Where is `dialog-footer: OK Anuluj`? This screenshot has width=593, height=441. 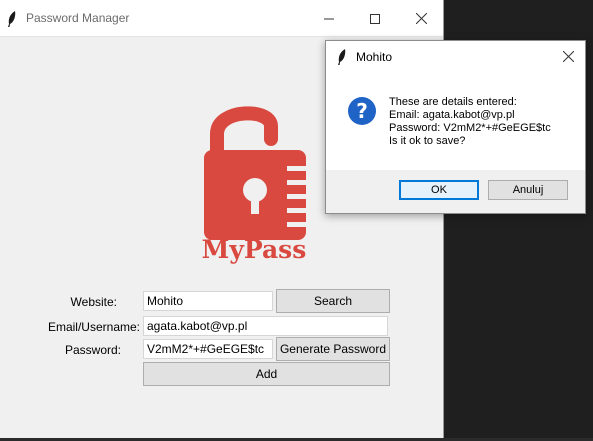 dialog-footer: OK Anuluj is located at coordinates (455, 191).